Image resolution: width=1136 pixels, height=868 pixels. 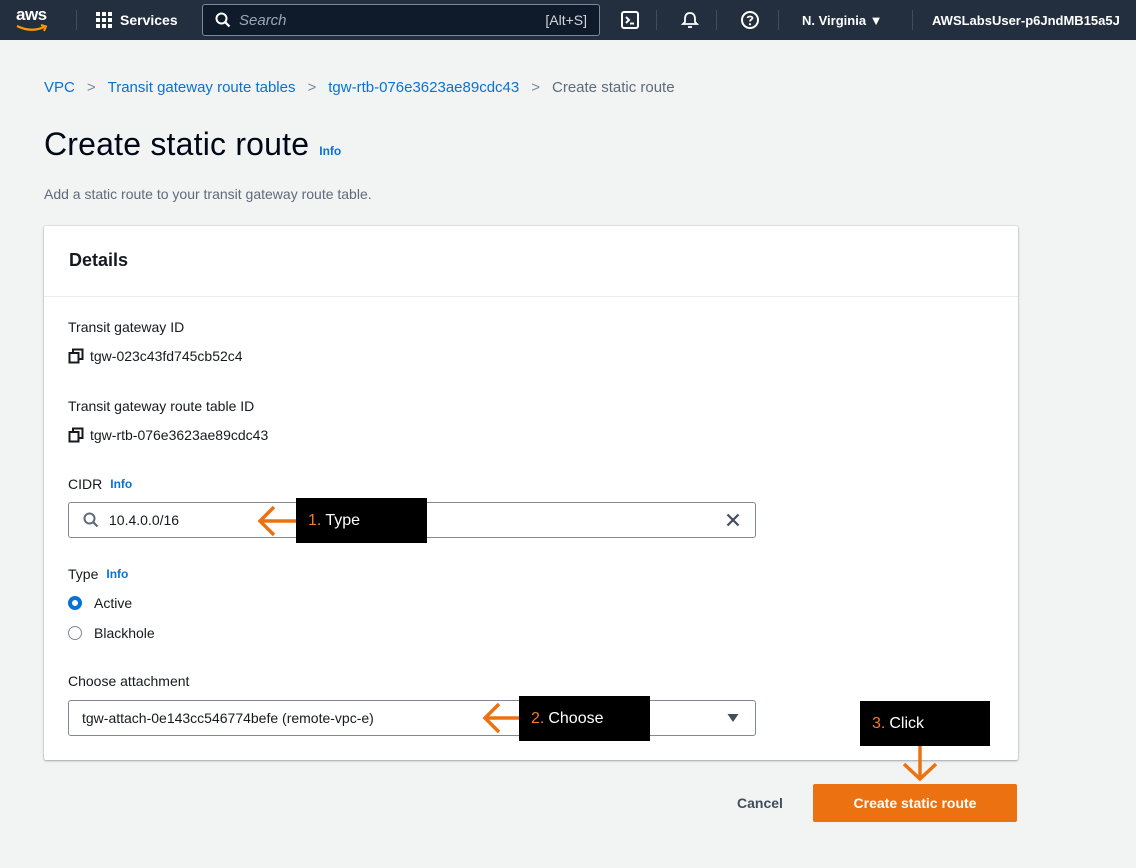 What do you see at coordinates (613, 87) in the screenshot?
I see `breadcrumb-current: Create static route` at bounding box center [613, 87].